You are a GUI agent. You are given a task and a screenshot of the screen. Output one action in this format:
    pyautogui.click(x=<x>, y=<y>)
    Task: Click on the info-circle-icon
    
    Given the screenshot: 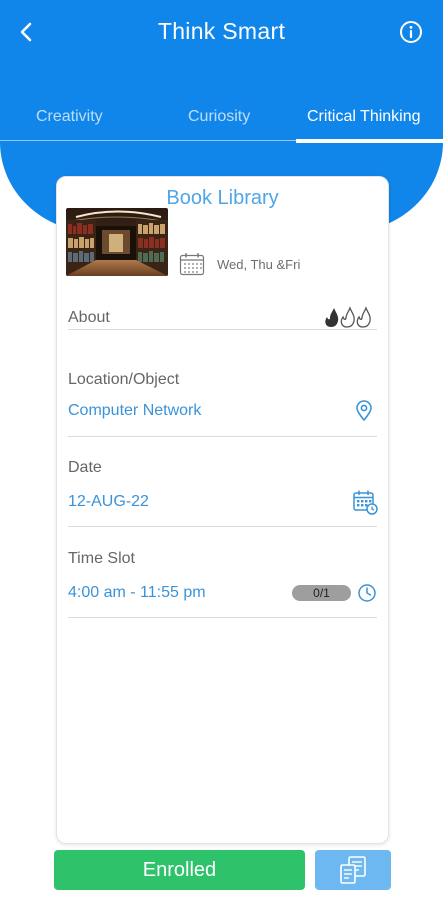 What is the action you would take?
    pyautogui.click(x=411, y=32)
    